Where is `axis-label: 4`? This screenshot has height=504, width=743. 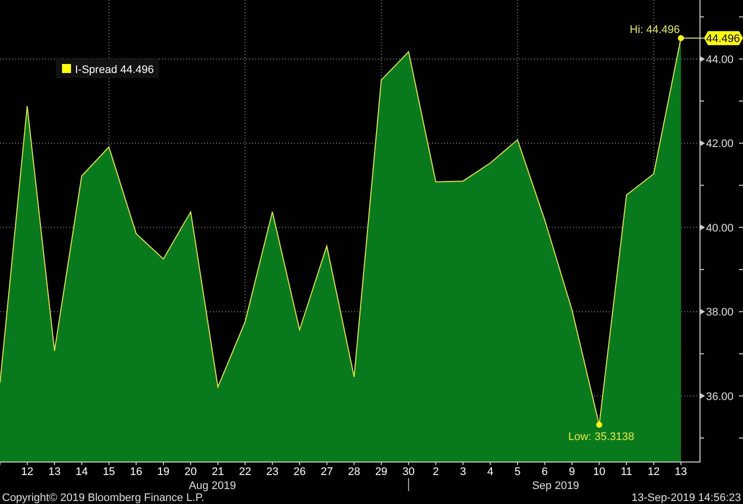 axis-label: 4 is located at coordinates (490, 472).